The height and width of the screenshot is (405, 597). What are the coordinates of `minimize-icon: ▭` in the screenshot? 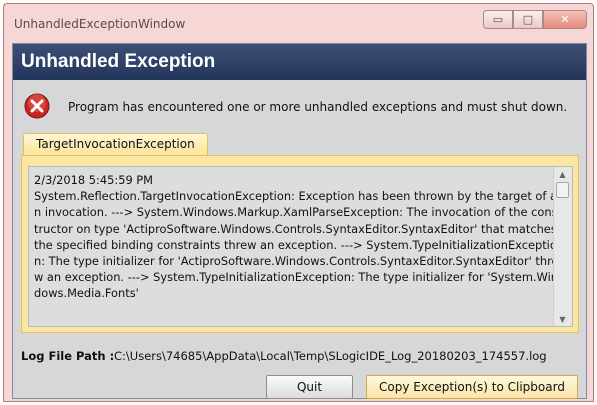 It's located at (498, 19).